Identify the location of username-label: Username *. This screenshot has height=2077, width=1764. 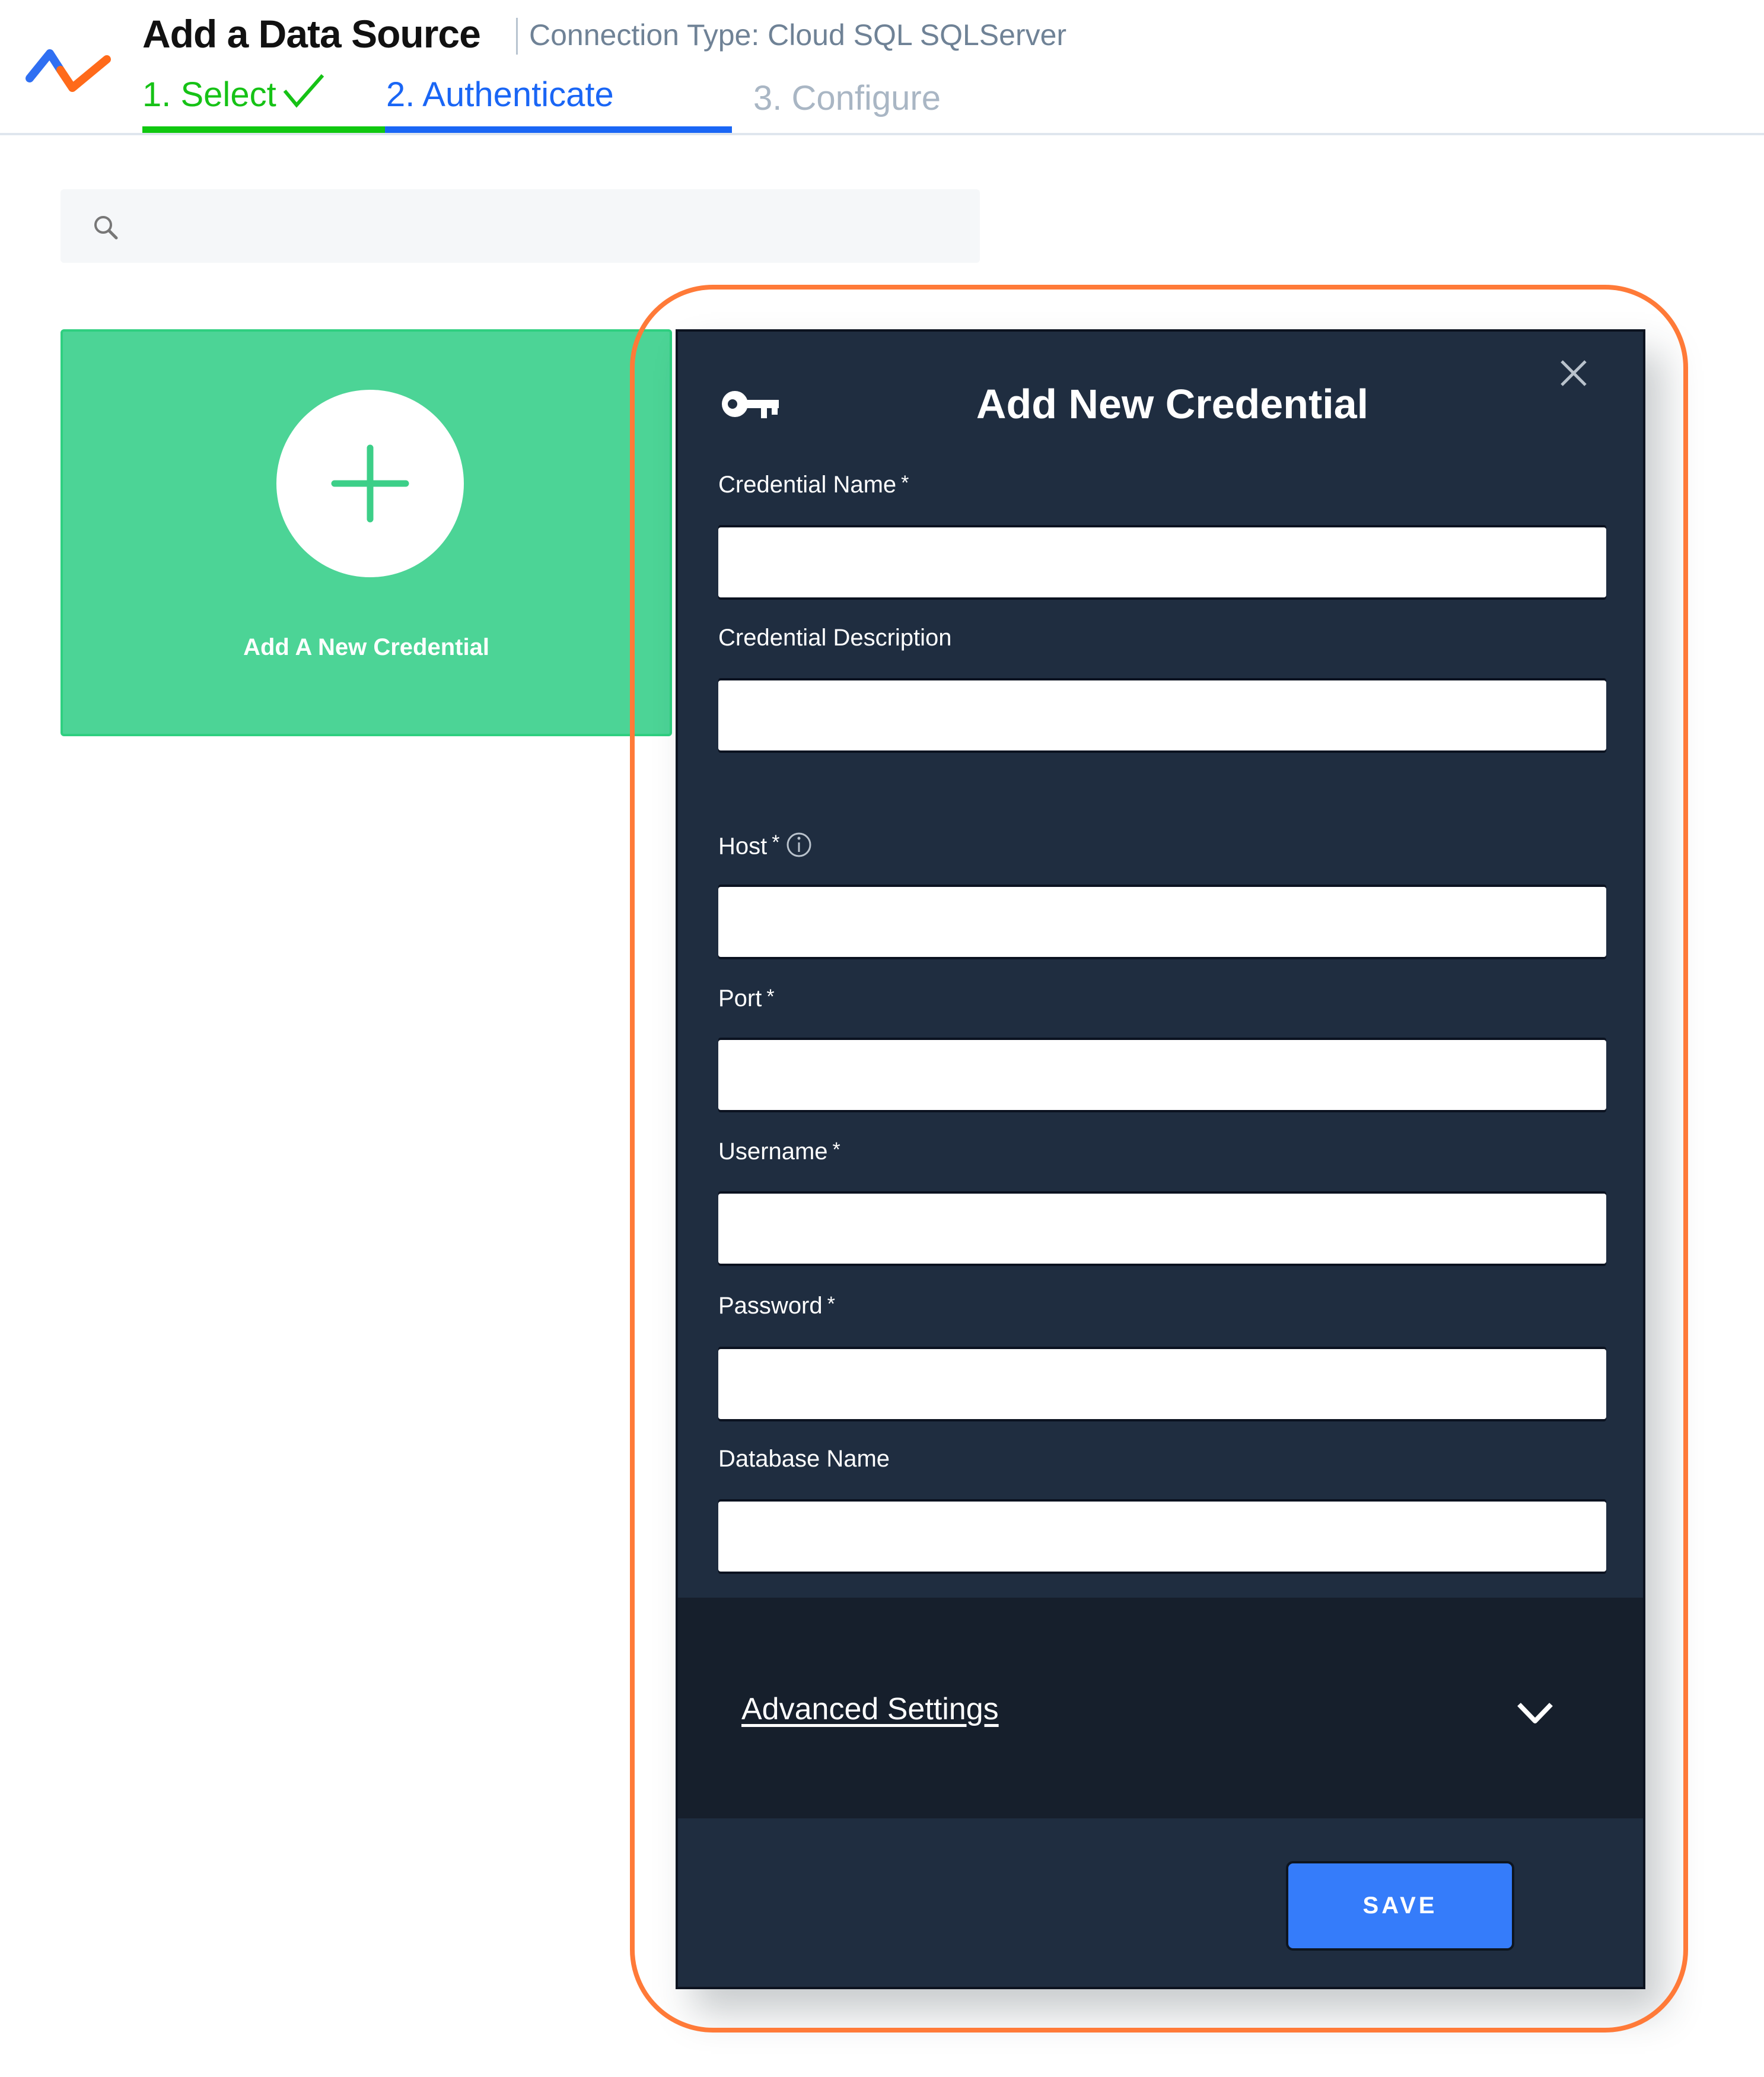
(779, 1152).